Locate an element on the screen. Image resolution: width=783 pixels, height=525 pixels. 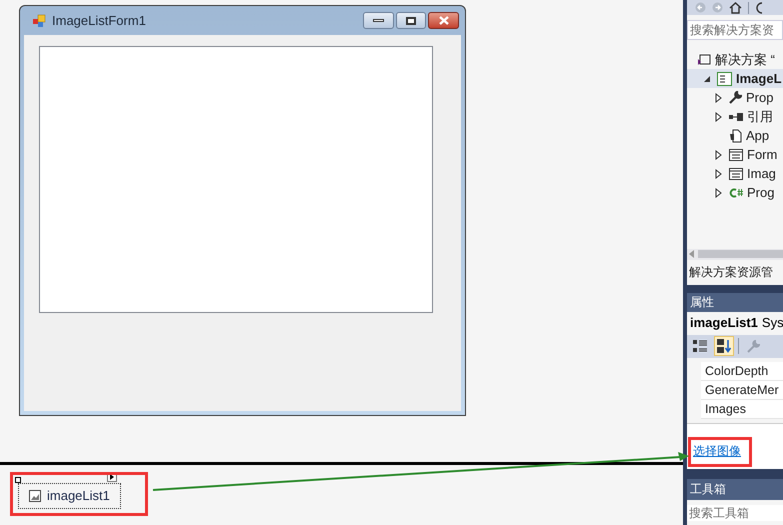
tree-item: Prop is located at coordinates (735, 98).